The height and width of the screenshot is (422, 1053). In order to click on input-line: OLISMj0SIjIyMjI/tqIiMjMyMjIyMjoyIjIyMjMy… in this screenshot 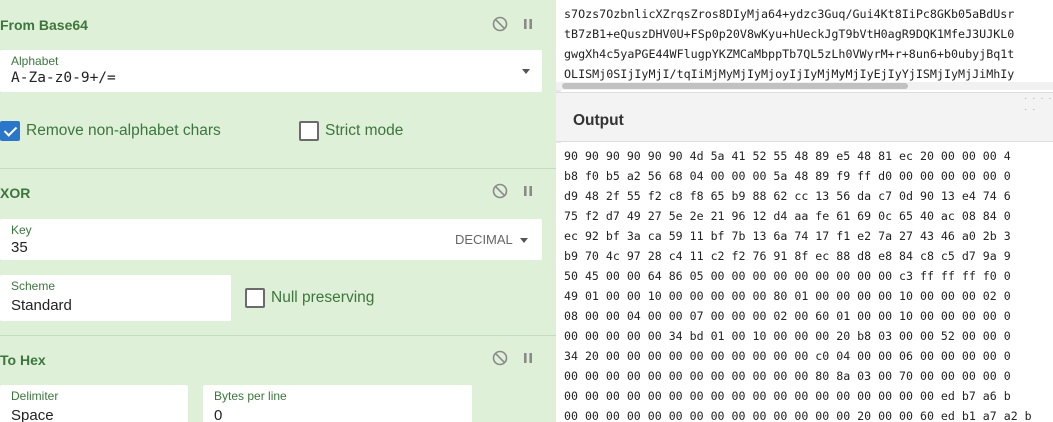, I will do `click(789, 74)`.